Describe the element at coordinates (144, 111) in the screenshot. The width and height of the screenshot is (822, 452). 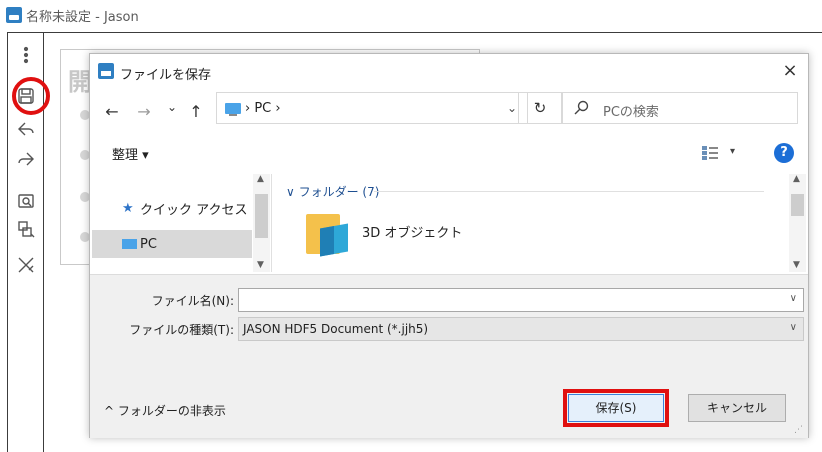
I see `forward-button: →` at that location.